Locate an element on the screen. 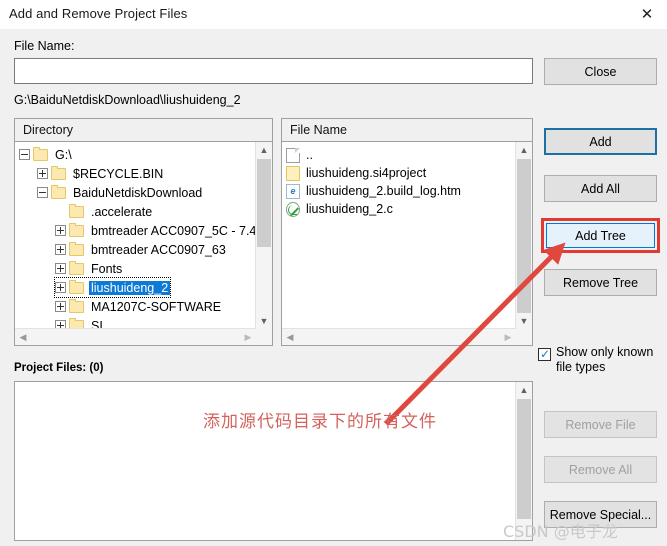 The image size is (667, 546). file-list-item: e liushuideng_2.build_log.htm is located at coordinates (373, 191).